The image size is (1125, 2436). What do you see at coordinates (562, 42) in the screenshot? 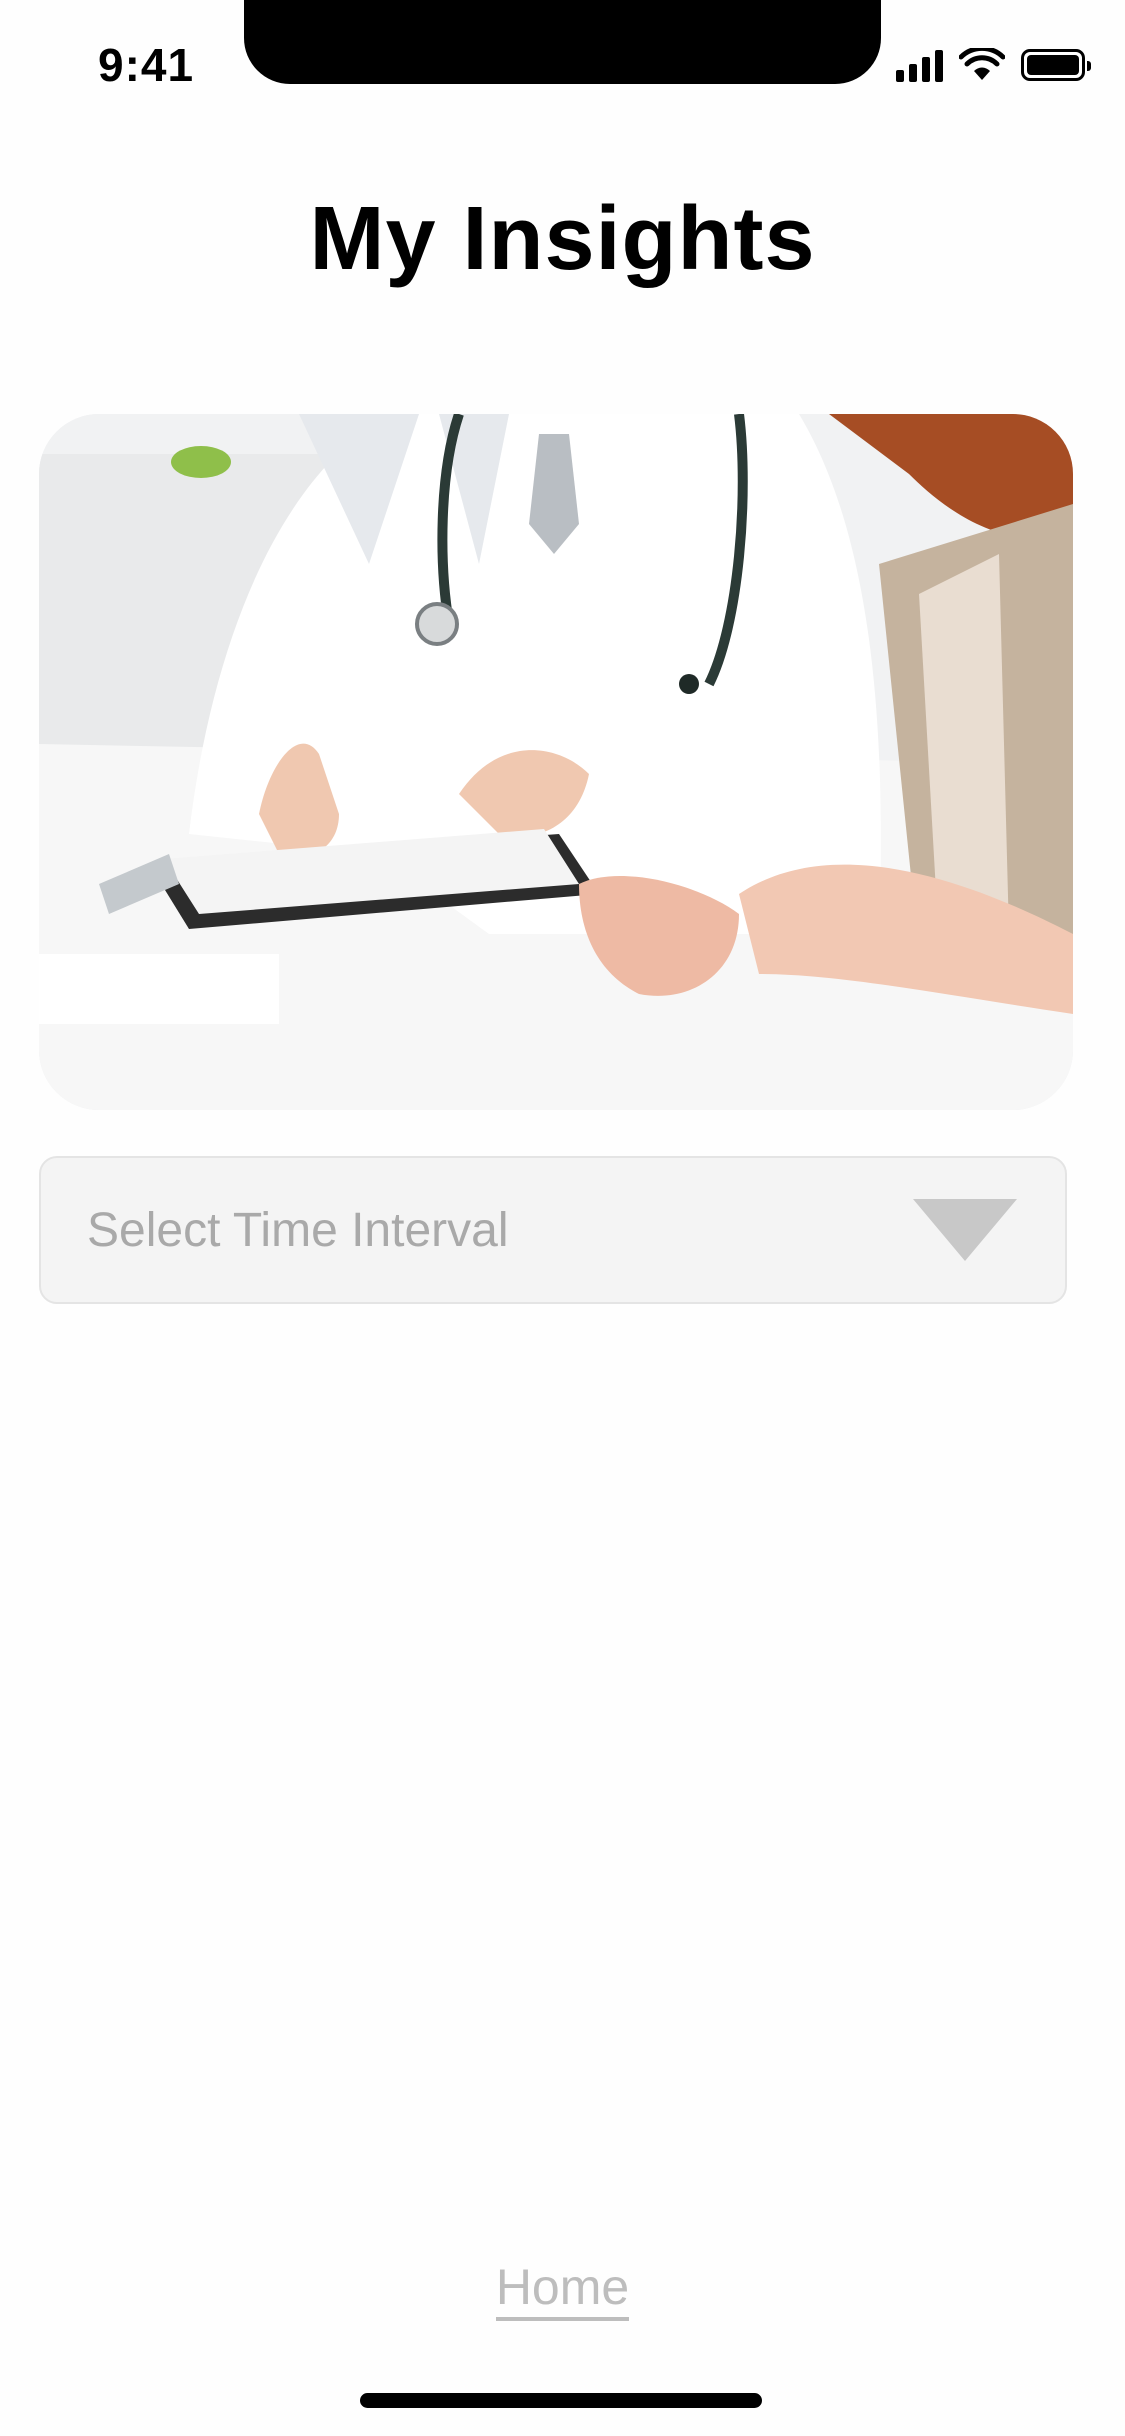
I see `device-notch` at bounding box center [562, 42].